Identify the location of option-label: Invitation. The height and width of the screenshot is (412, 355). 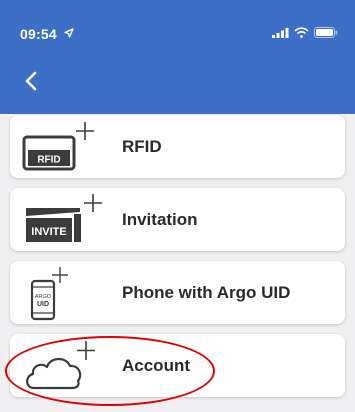
(160, 219).